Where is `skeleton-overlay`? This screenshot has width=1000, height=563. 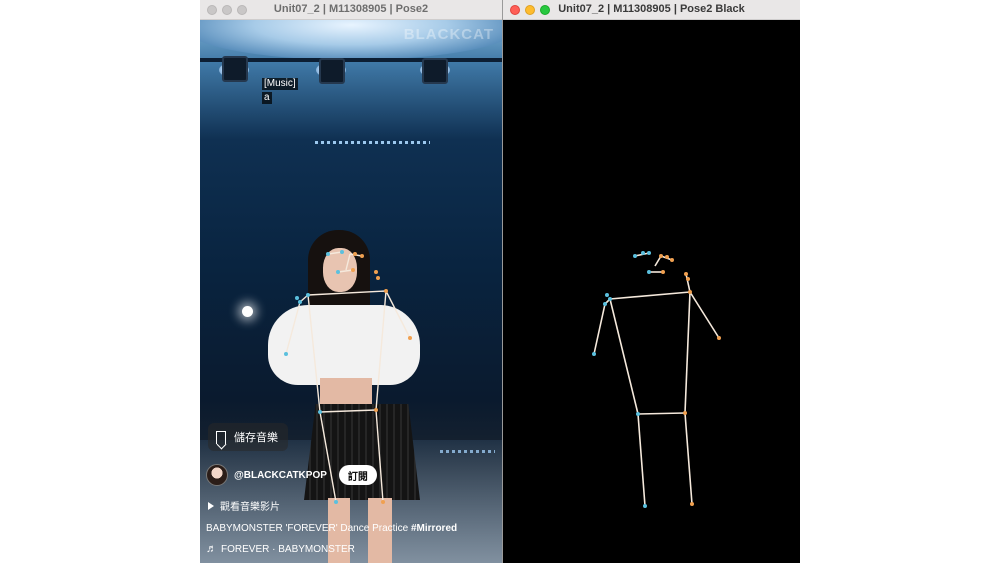 skeleton-overlay is located at coordinates (656, 379).